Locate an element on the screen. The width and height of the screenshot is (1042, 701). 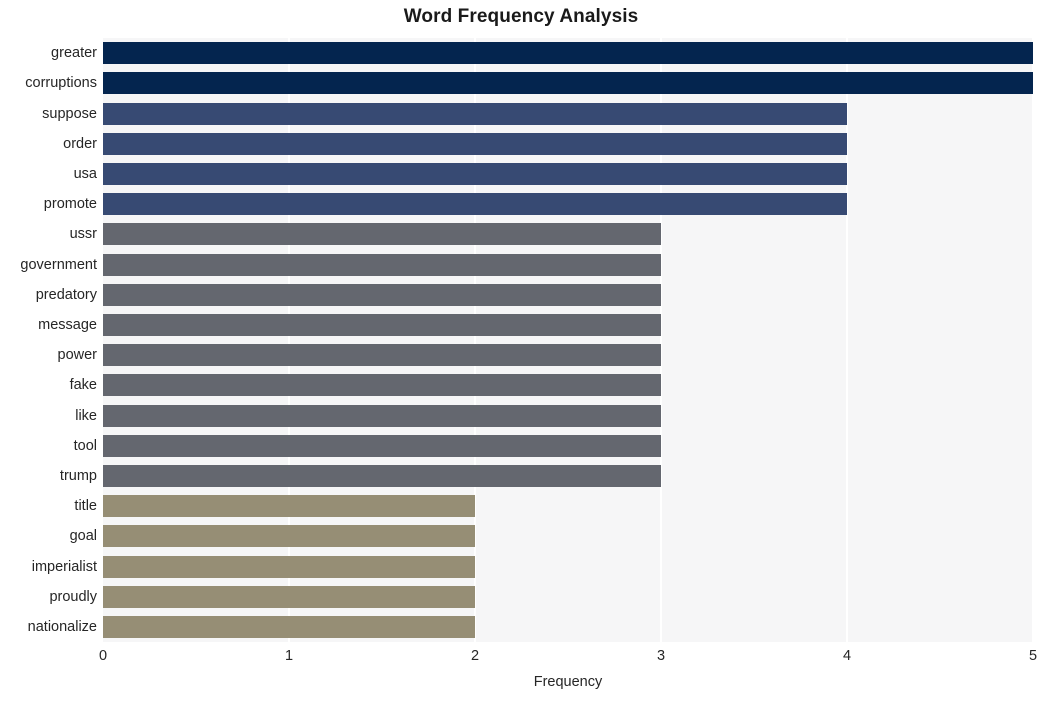
x-axis-tick-label: 2 is located at coordinates (475, 656).